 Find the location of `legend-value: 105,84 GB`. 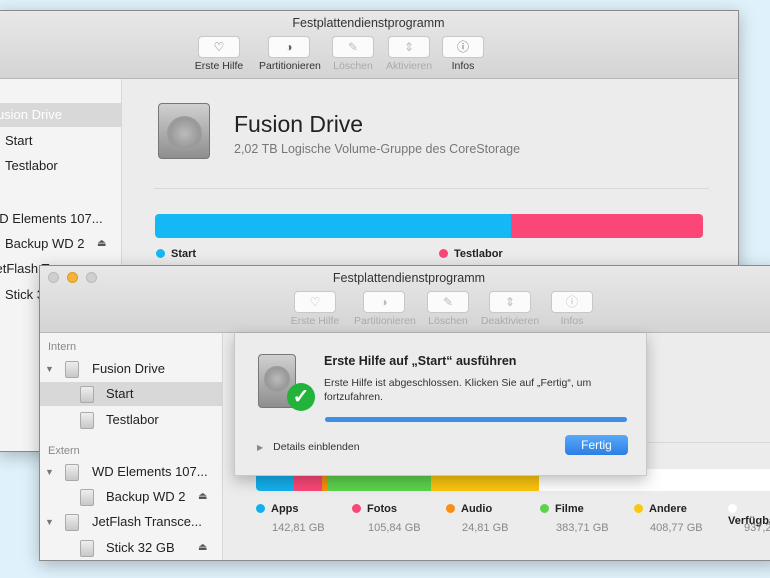

legend-value: 105,84 GB is located at coordinates (394, 528).